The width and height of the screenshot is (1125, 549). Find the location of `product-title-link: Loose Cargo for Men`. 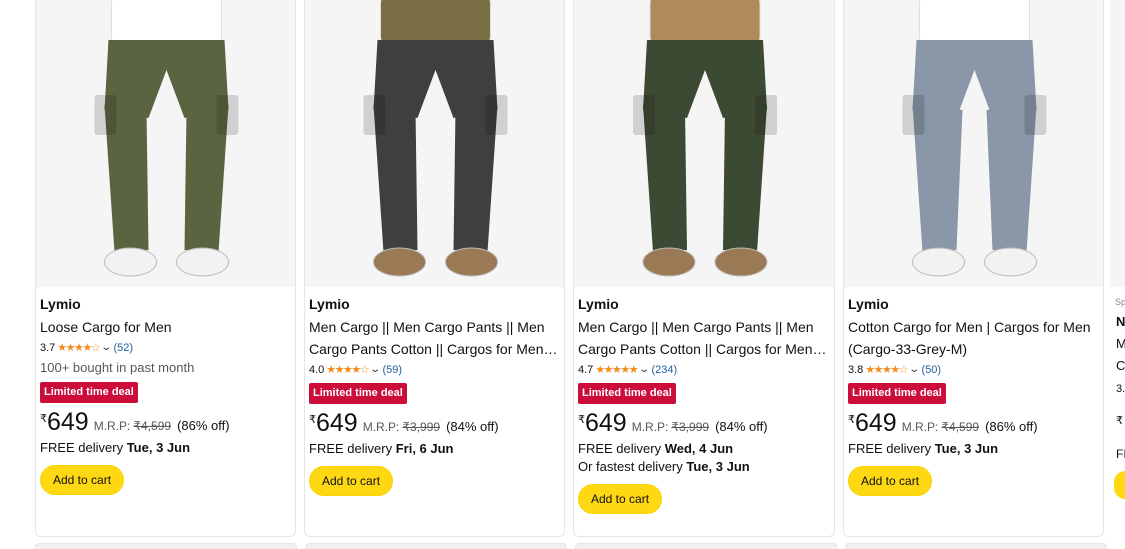

product-title-link: Loose Cargo for Men is located at coordinates (164, 327).